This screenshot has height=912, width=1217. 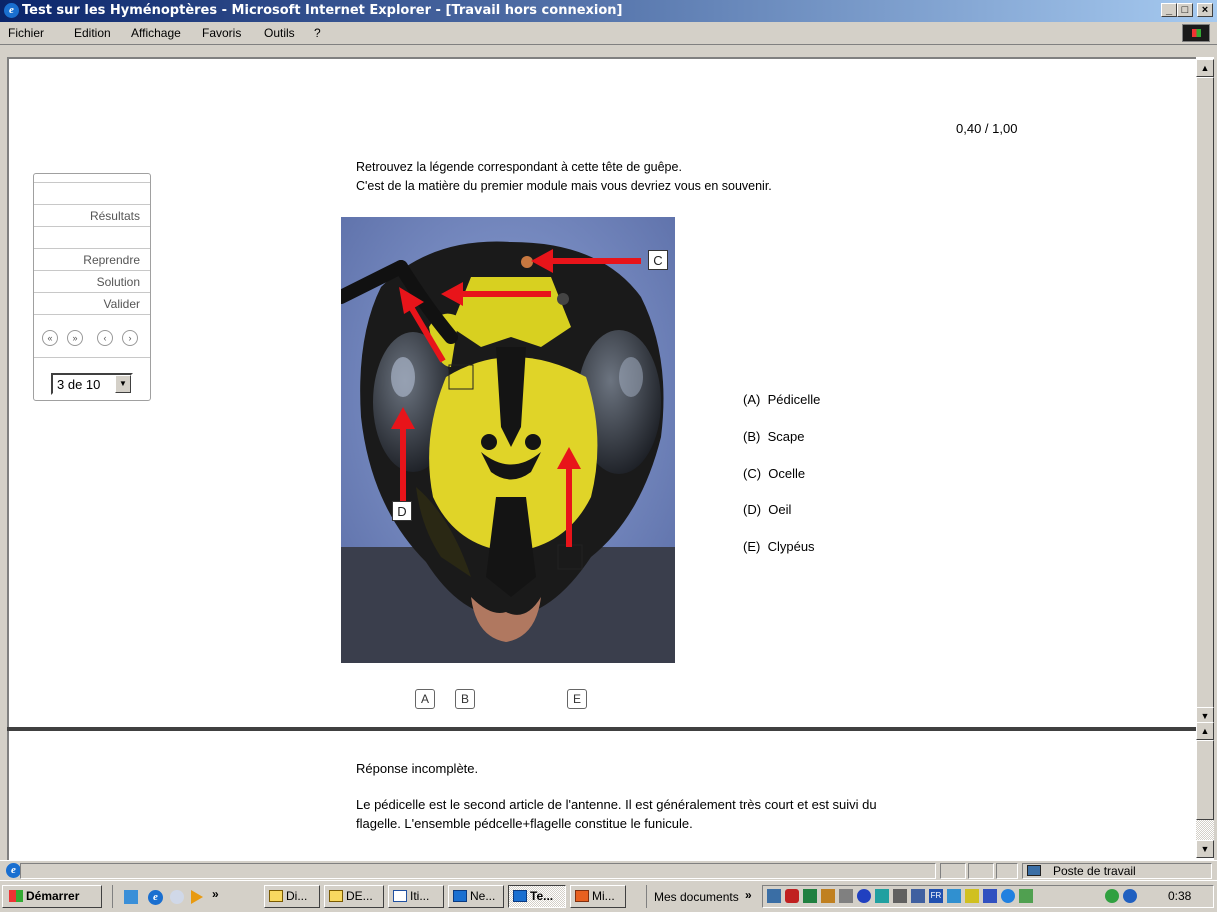 I want to click on nav-empty-row, so click(x=92, y=238).